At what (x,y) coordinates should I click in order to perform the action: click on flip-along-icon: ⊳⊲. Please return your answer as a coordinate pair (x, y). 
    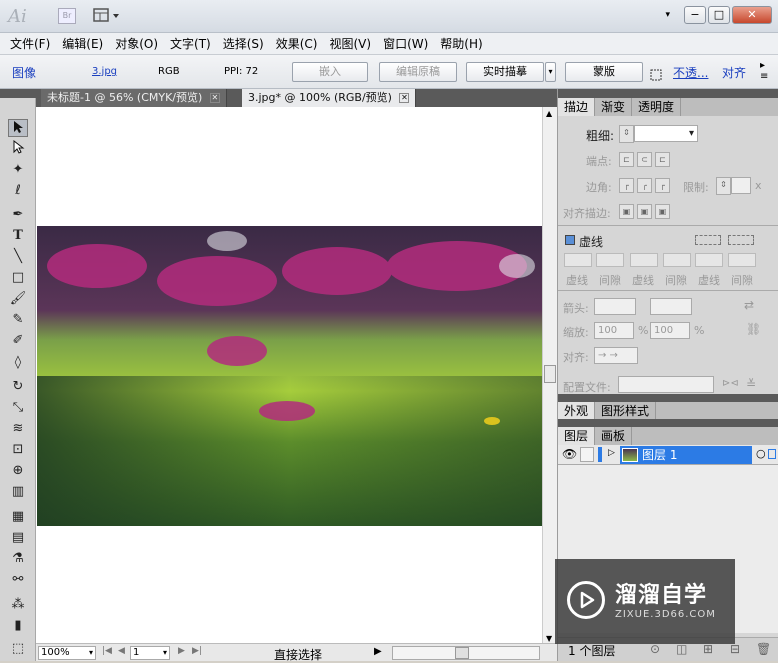
    Looking at the image, I should click on (730, 383).